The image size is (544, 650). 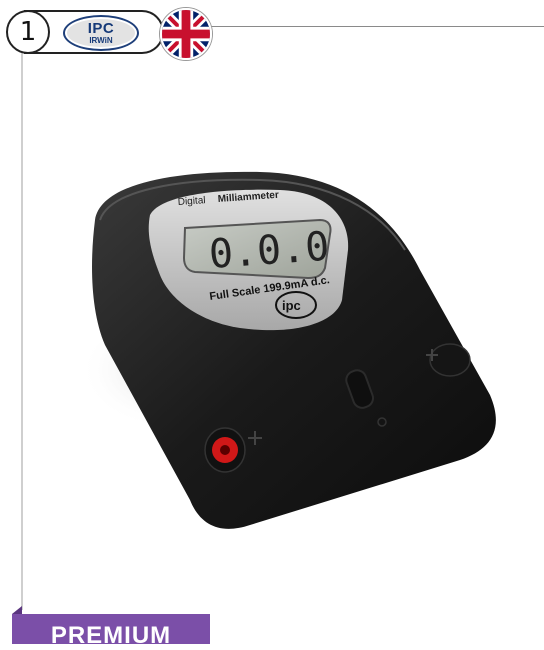 What do you see at coordinates (450, 360) in the screenshot?
I see `side-knob` at bounding box center [450, 360].